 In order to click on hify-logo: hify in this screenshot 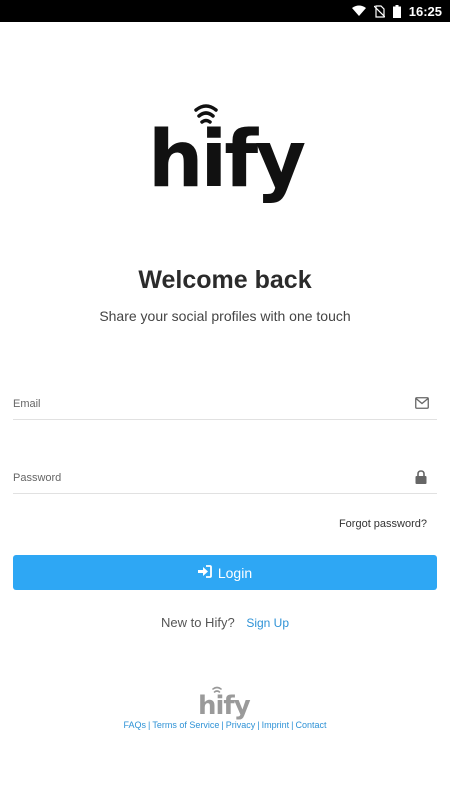, I will do `click(225, 154)`.